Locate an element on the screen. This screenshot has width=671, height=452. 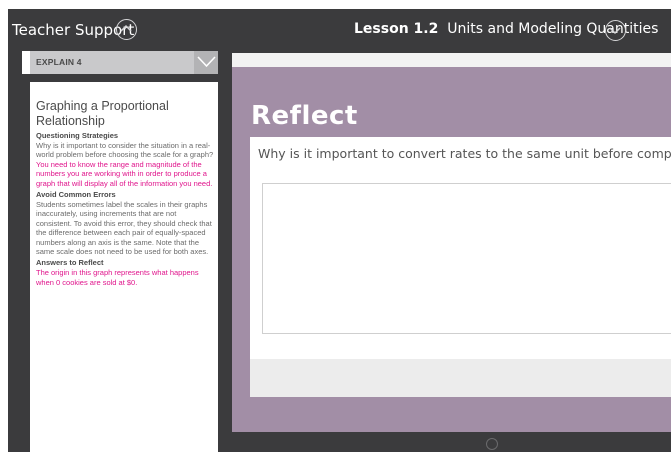
section-heading: Reflect is located at coordinates (304, 116).